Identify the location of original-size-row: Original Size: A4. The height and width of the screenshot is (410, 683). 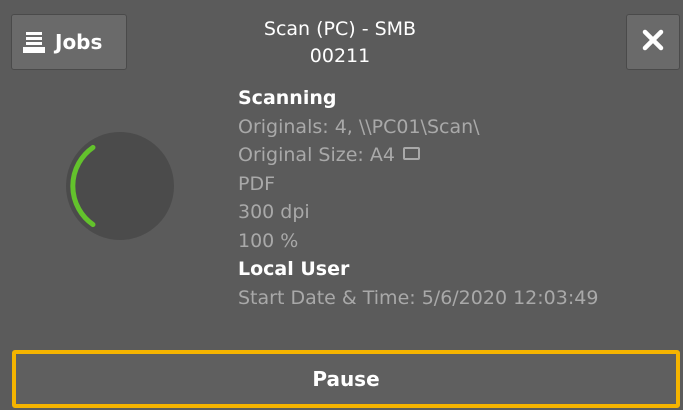
(458, 155).